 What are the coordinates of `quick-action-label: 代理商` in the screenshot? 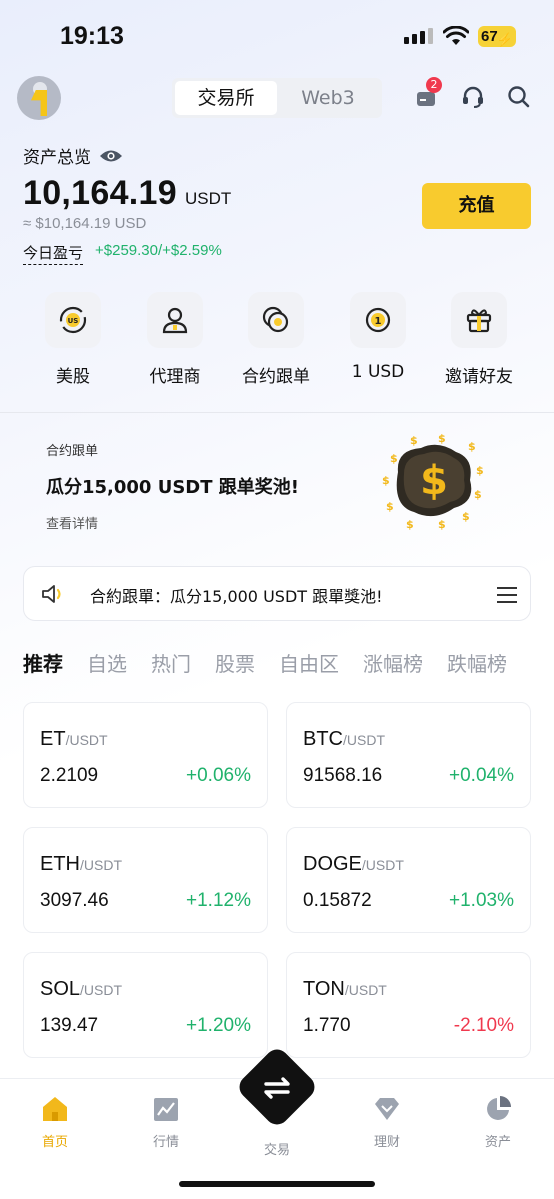 It's located at (175, 377).